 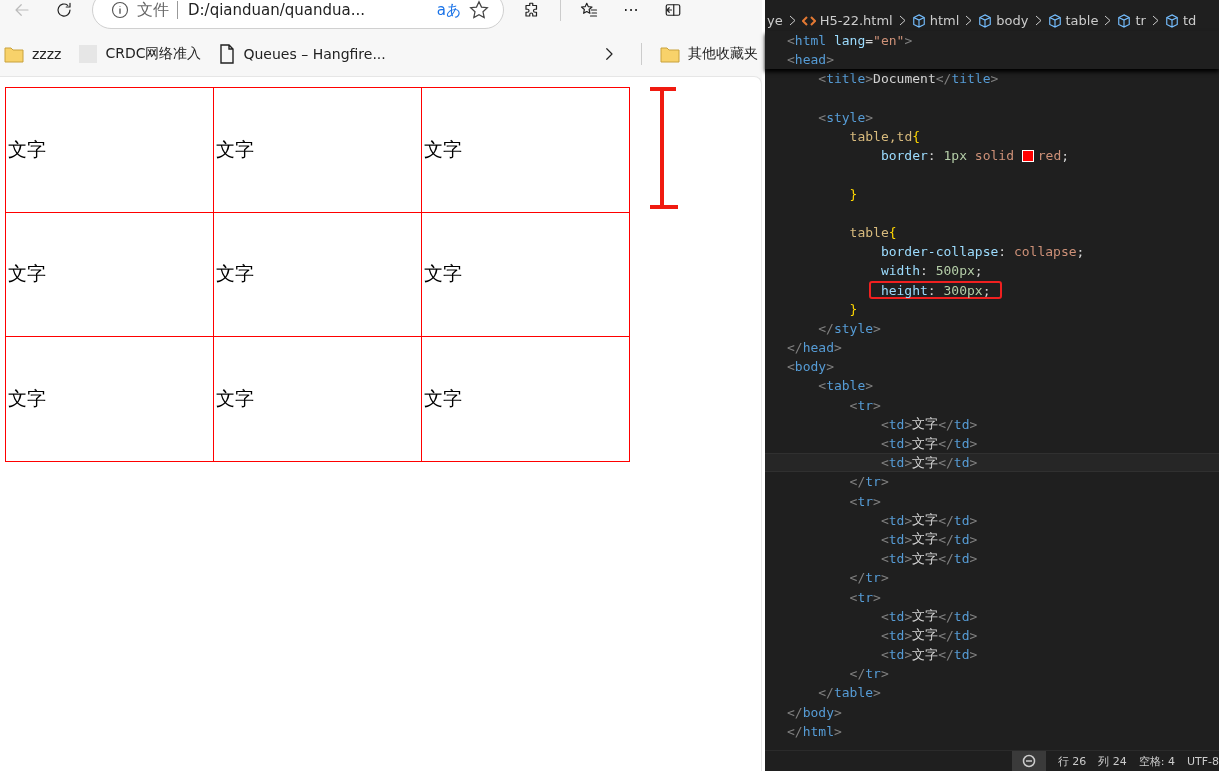 What do you see at coordinates (153, 10) in the screenshot?
I see `file-scheme-label: 文件` at bounding box center [153, 10].